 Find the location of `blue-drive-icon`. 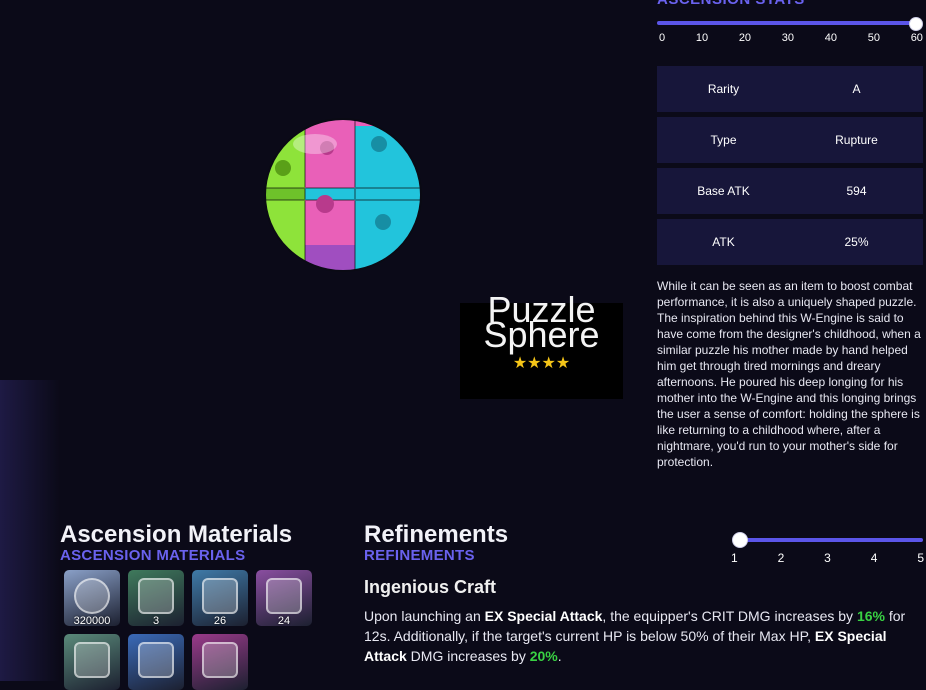

blue-drive-icon is located at coordinates (156, 660).